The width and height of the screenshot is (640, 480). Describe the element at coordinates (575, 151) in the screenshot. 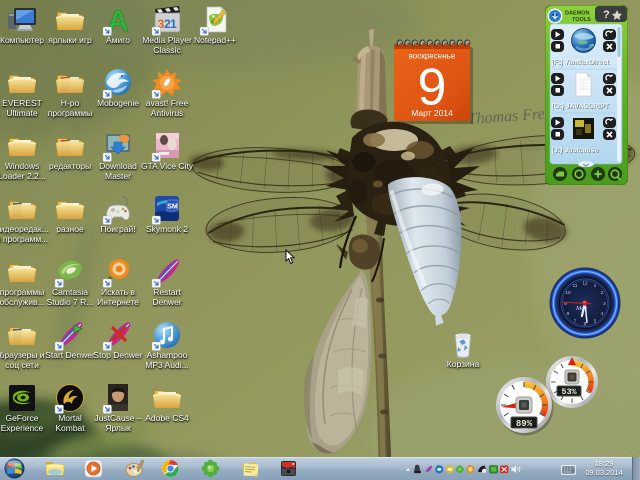

I see `svg-text: (J:) Justcause` at that location.